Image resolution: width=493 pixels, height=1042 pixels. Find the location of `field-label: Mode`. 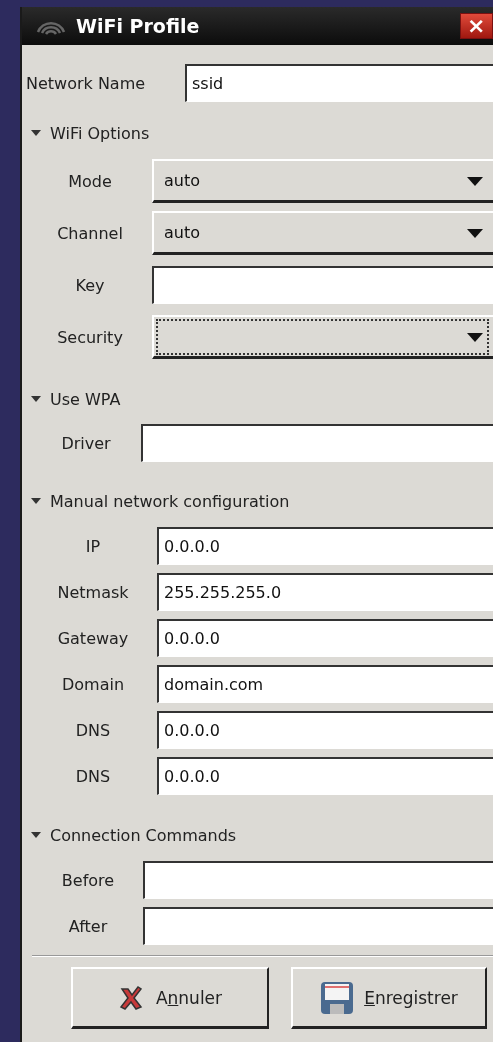

field-label: Mode is located at coordinates (90, 181).